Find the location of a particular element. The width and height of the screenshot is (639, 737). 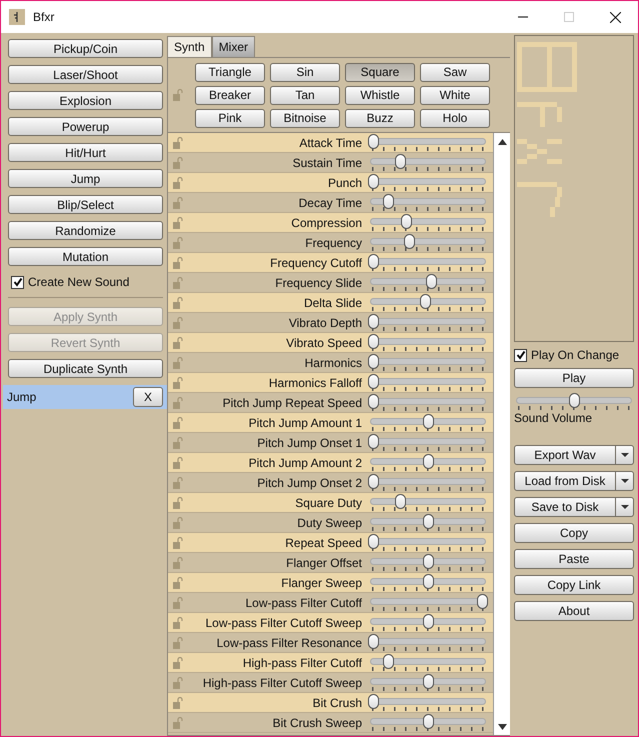

waveform-button: Holo is located at coordinates (455, 118).